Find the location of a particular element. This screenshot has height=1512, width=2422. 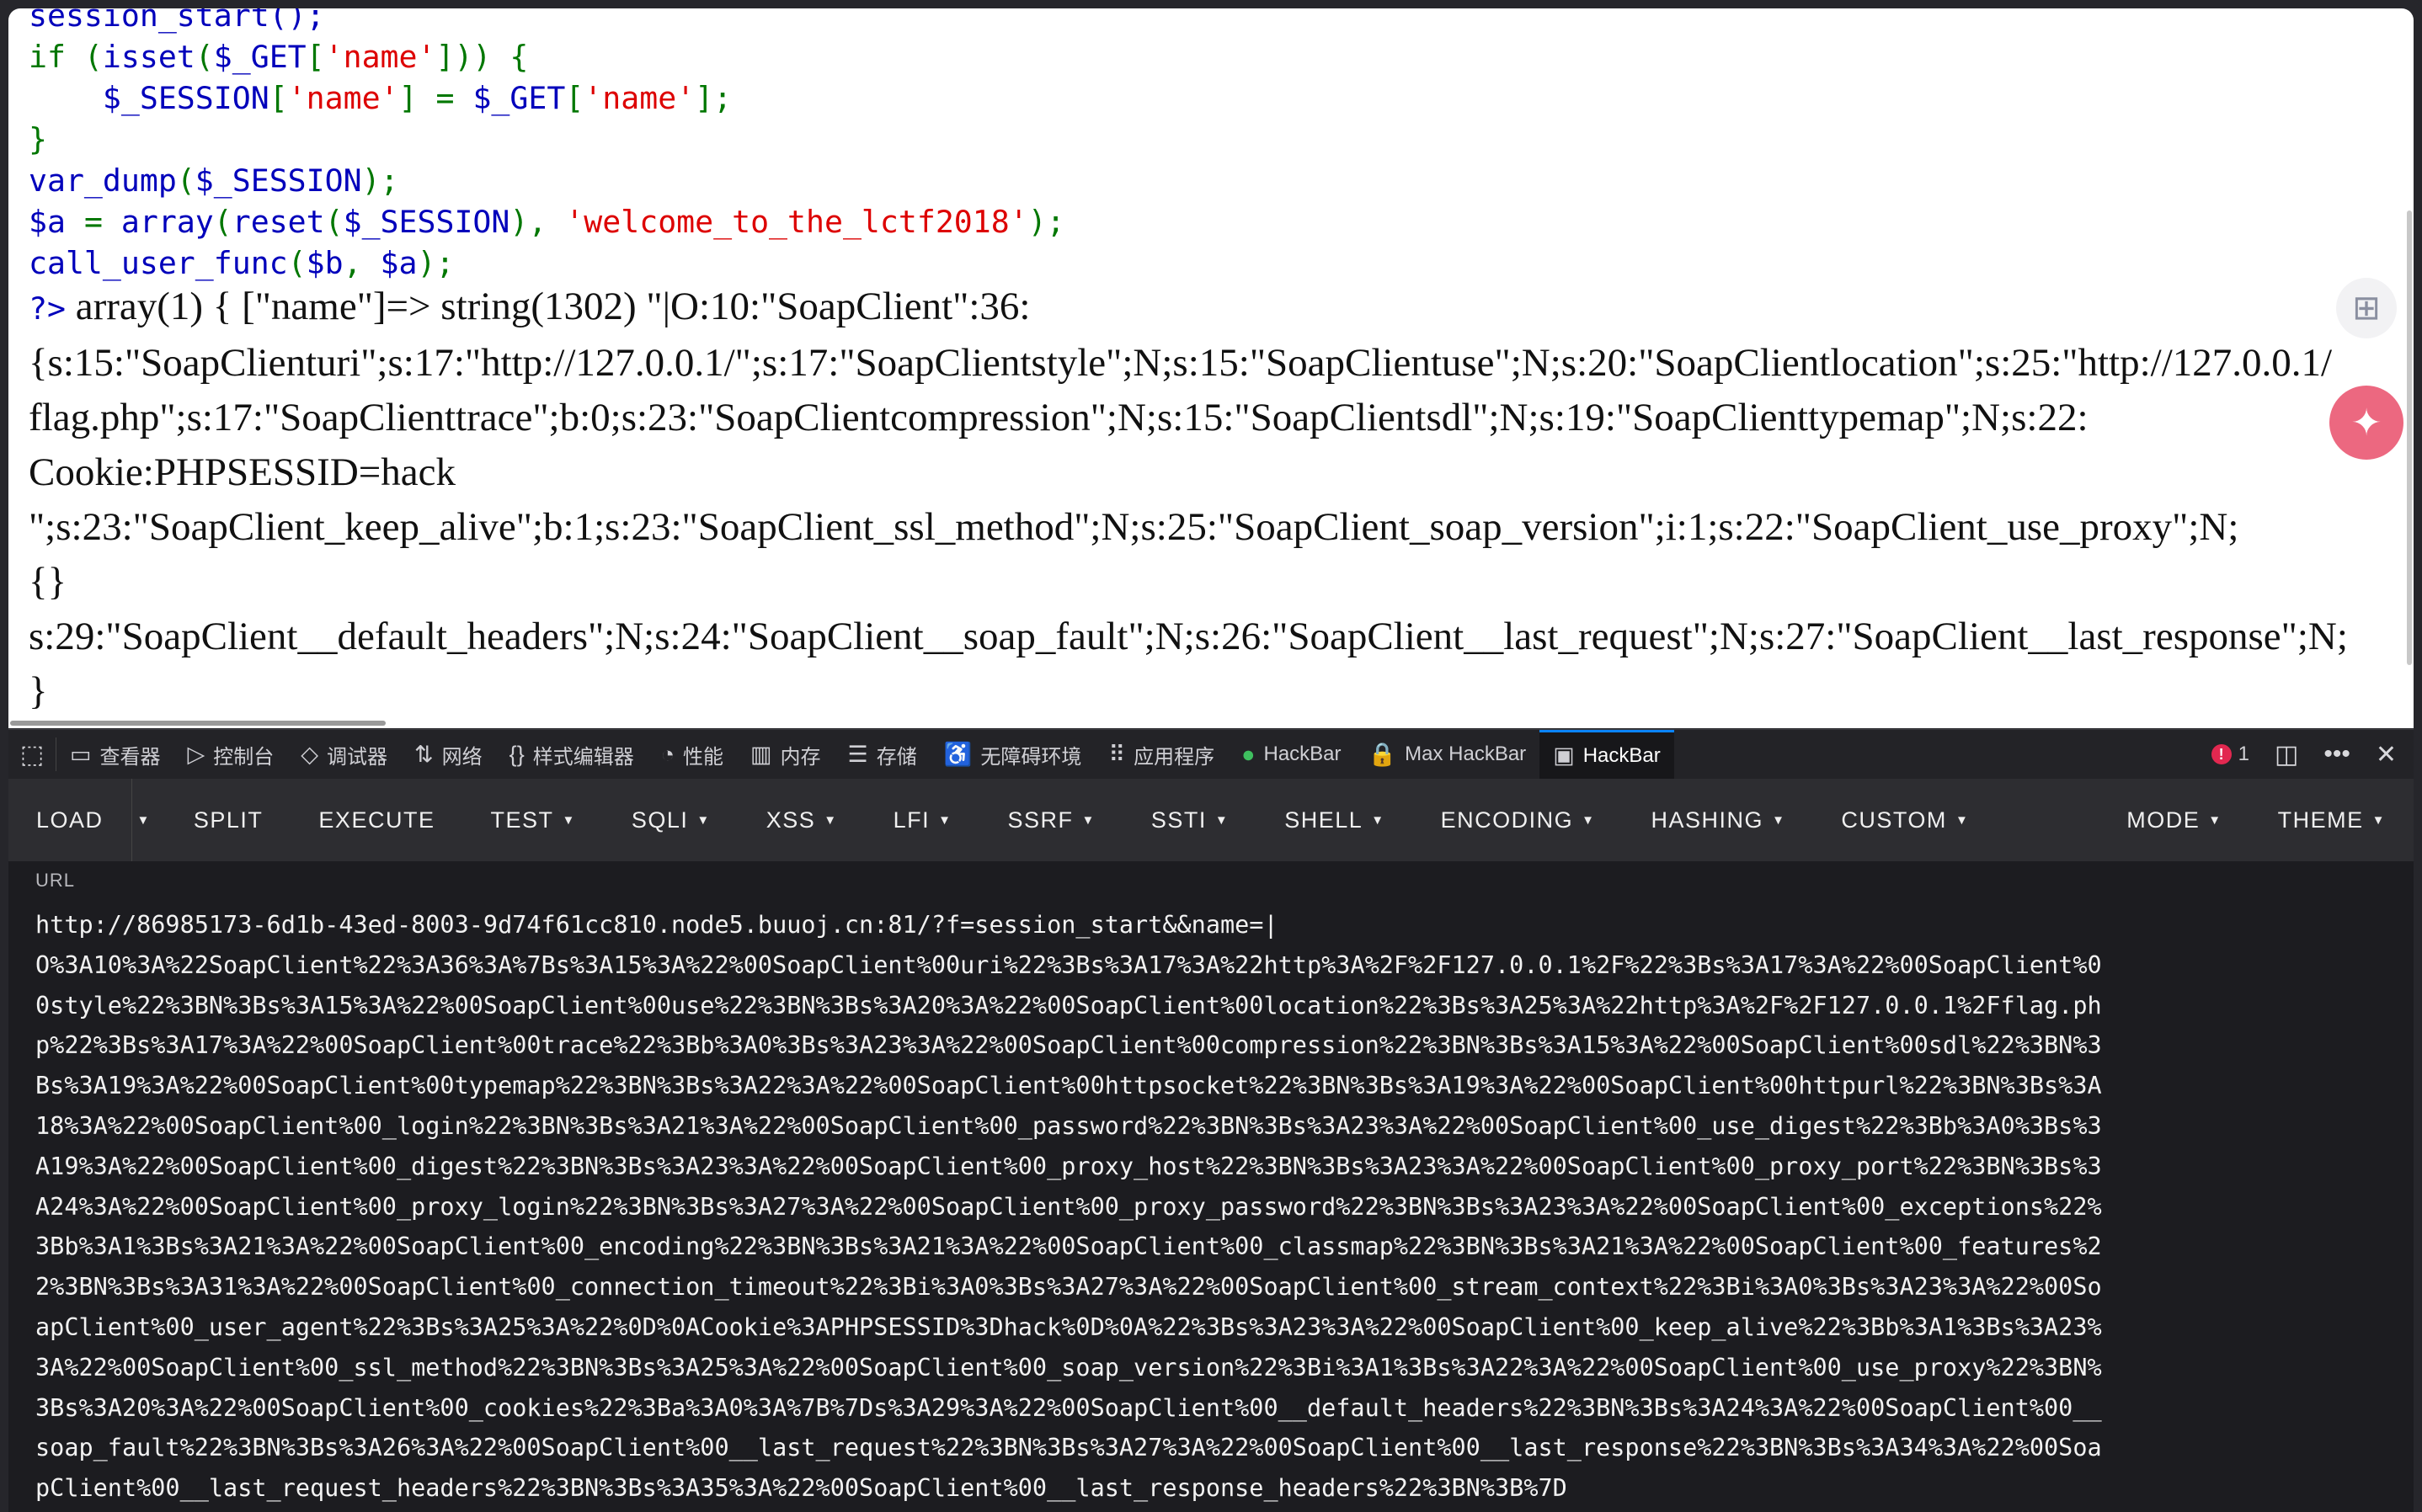

menu-label: CUSTOM is located at coordinates (1894, 820).